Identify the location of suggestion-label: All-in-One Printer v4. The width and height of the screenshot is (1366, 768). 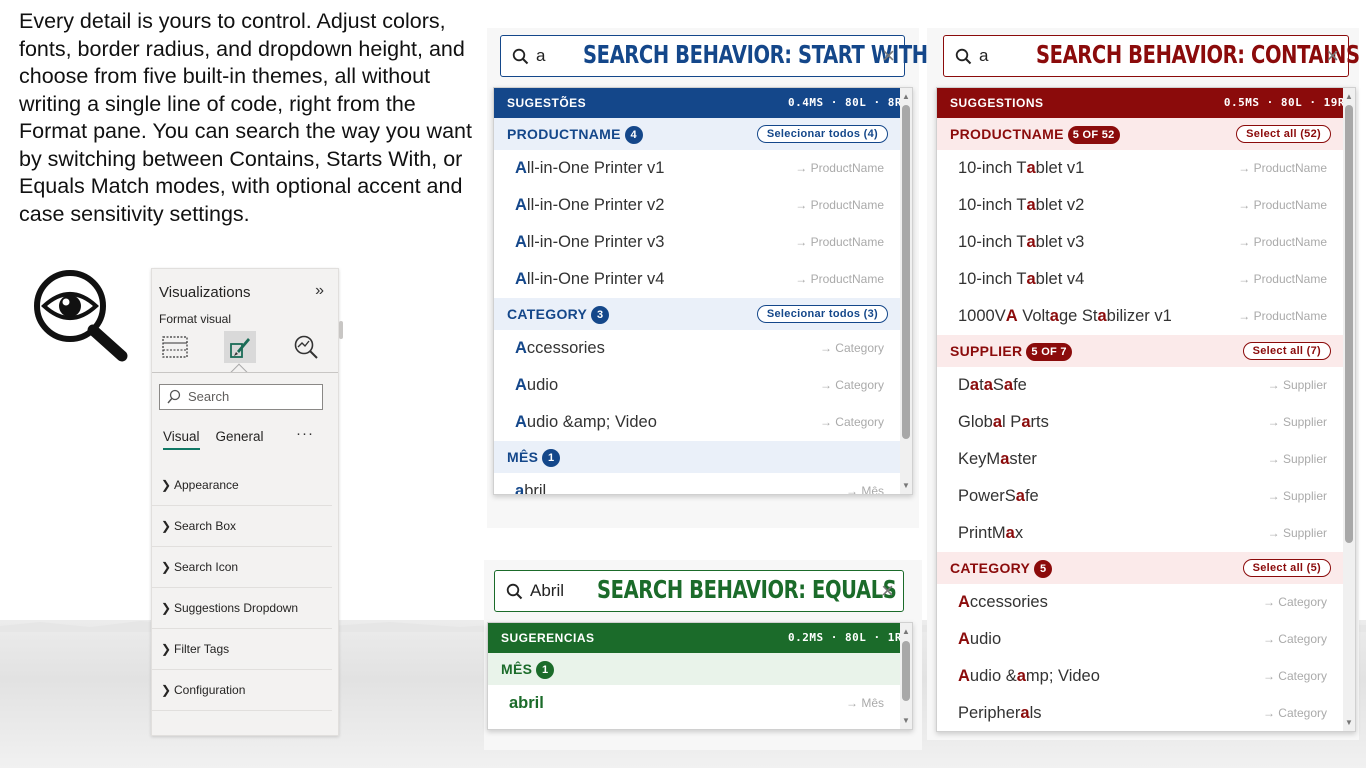
(590, 279).